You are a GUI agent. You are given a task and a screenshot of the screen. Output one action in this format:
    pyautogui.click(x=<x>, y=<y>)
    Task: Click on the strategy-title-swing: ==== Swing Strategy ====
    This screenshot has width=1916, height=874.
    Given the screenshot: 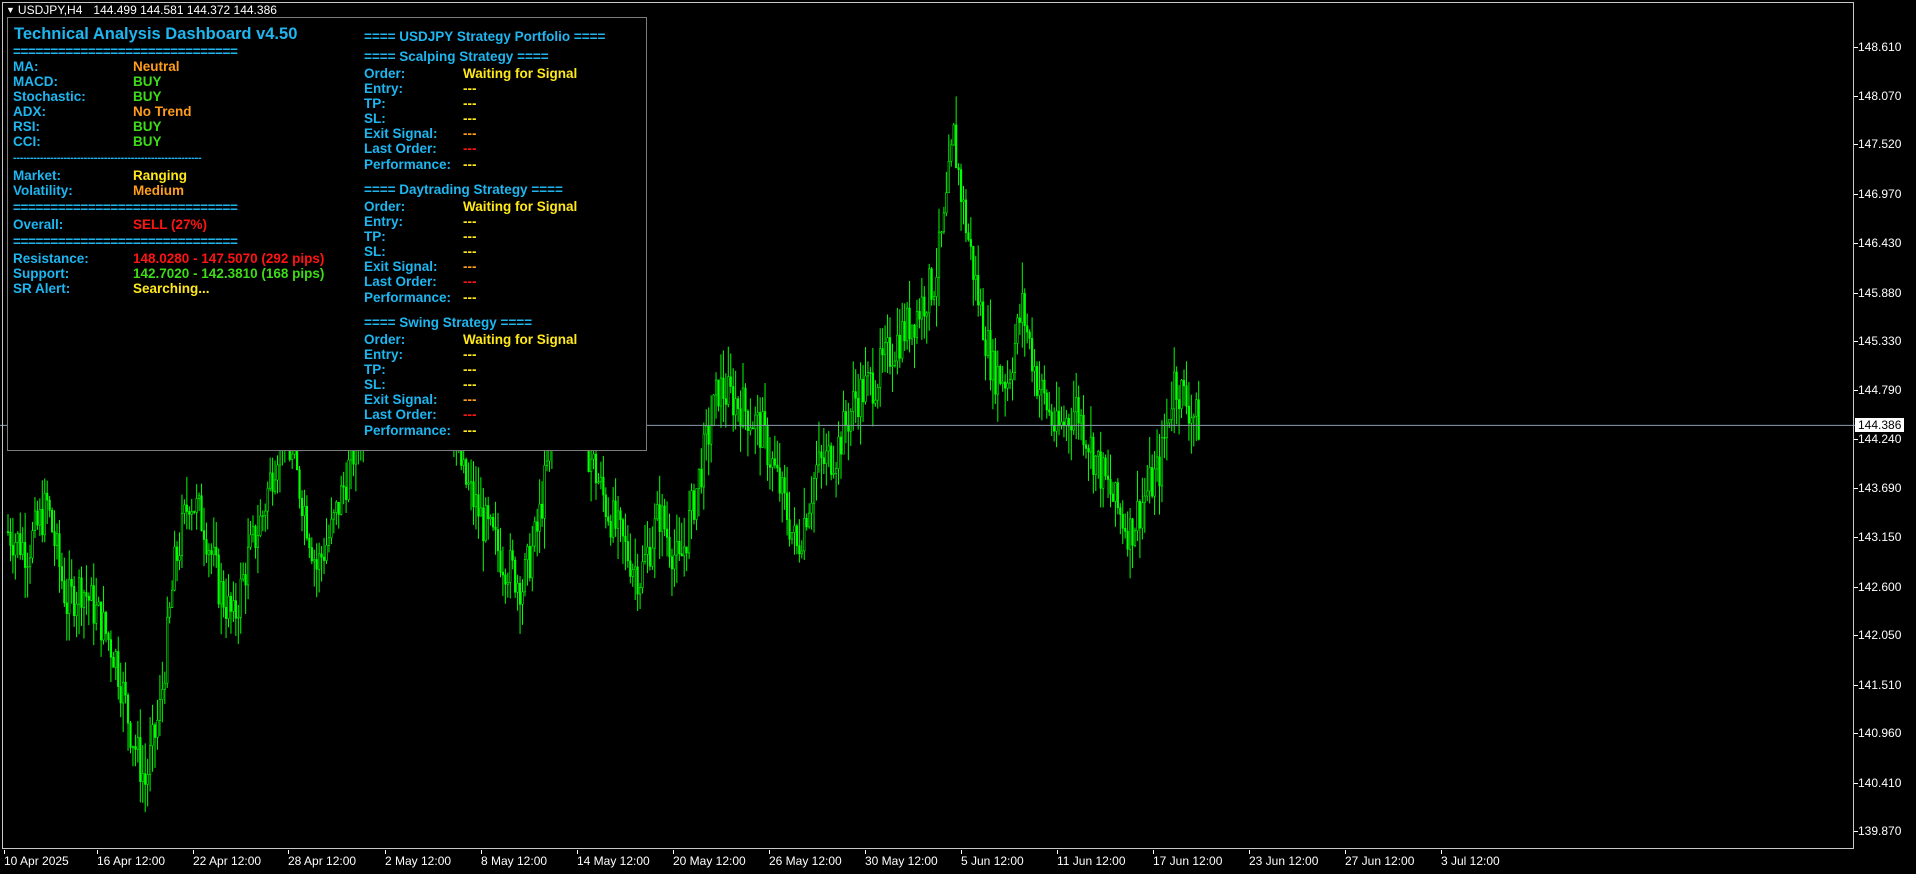 What is the action you would take?
    pyautogui.click(x=448, y=322)
    